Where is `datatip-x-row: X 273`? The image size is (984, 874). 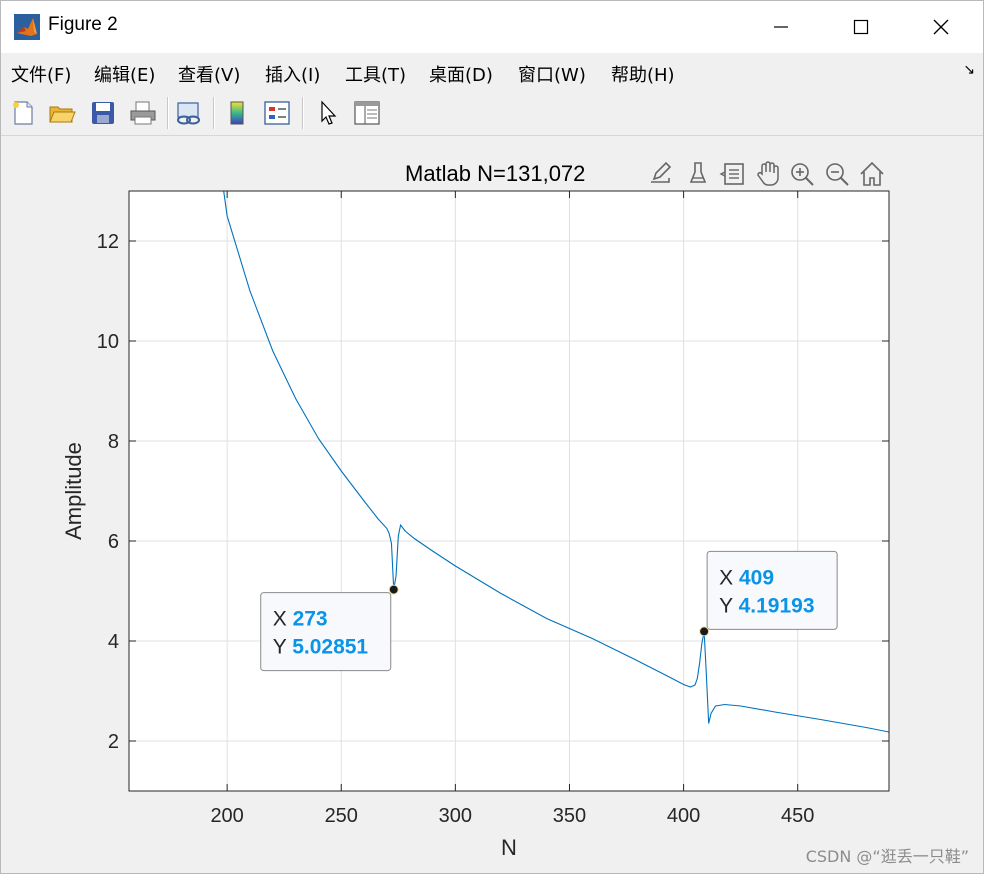 datatip-x-row: X 273 is located at coordinates (300, 619).